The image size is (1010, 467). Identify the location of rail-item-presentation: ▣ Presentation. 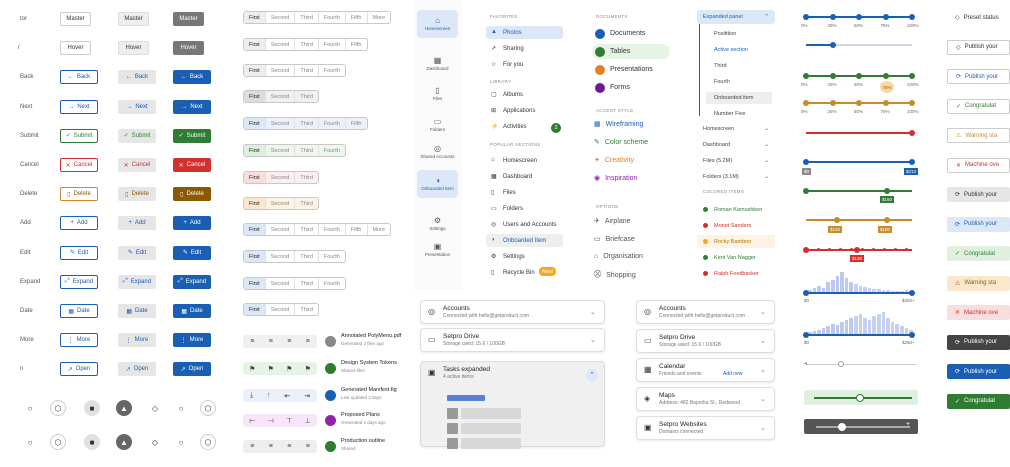
(437, 250).